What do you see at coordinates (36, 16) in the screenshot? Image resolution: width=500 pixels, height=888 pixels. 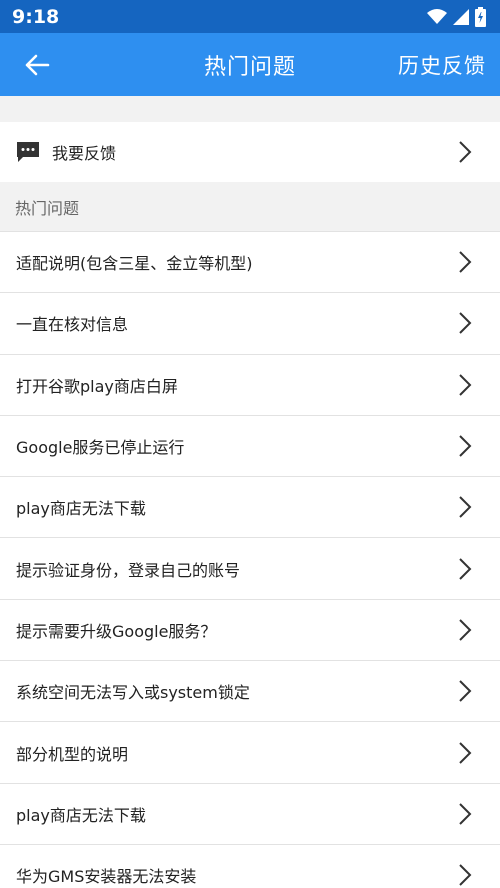 I see `status-time: 9:18` at bounding box center [36, 16].